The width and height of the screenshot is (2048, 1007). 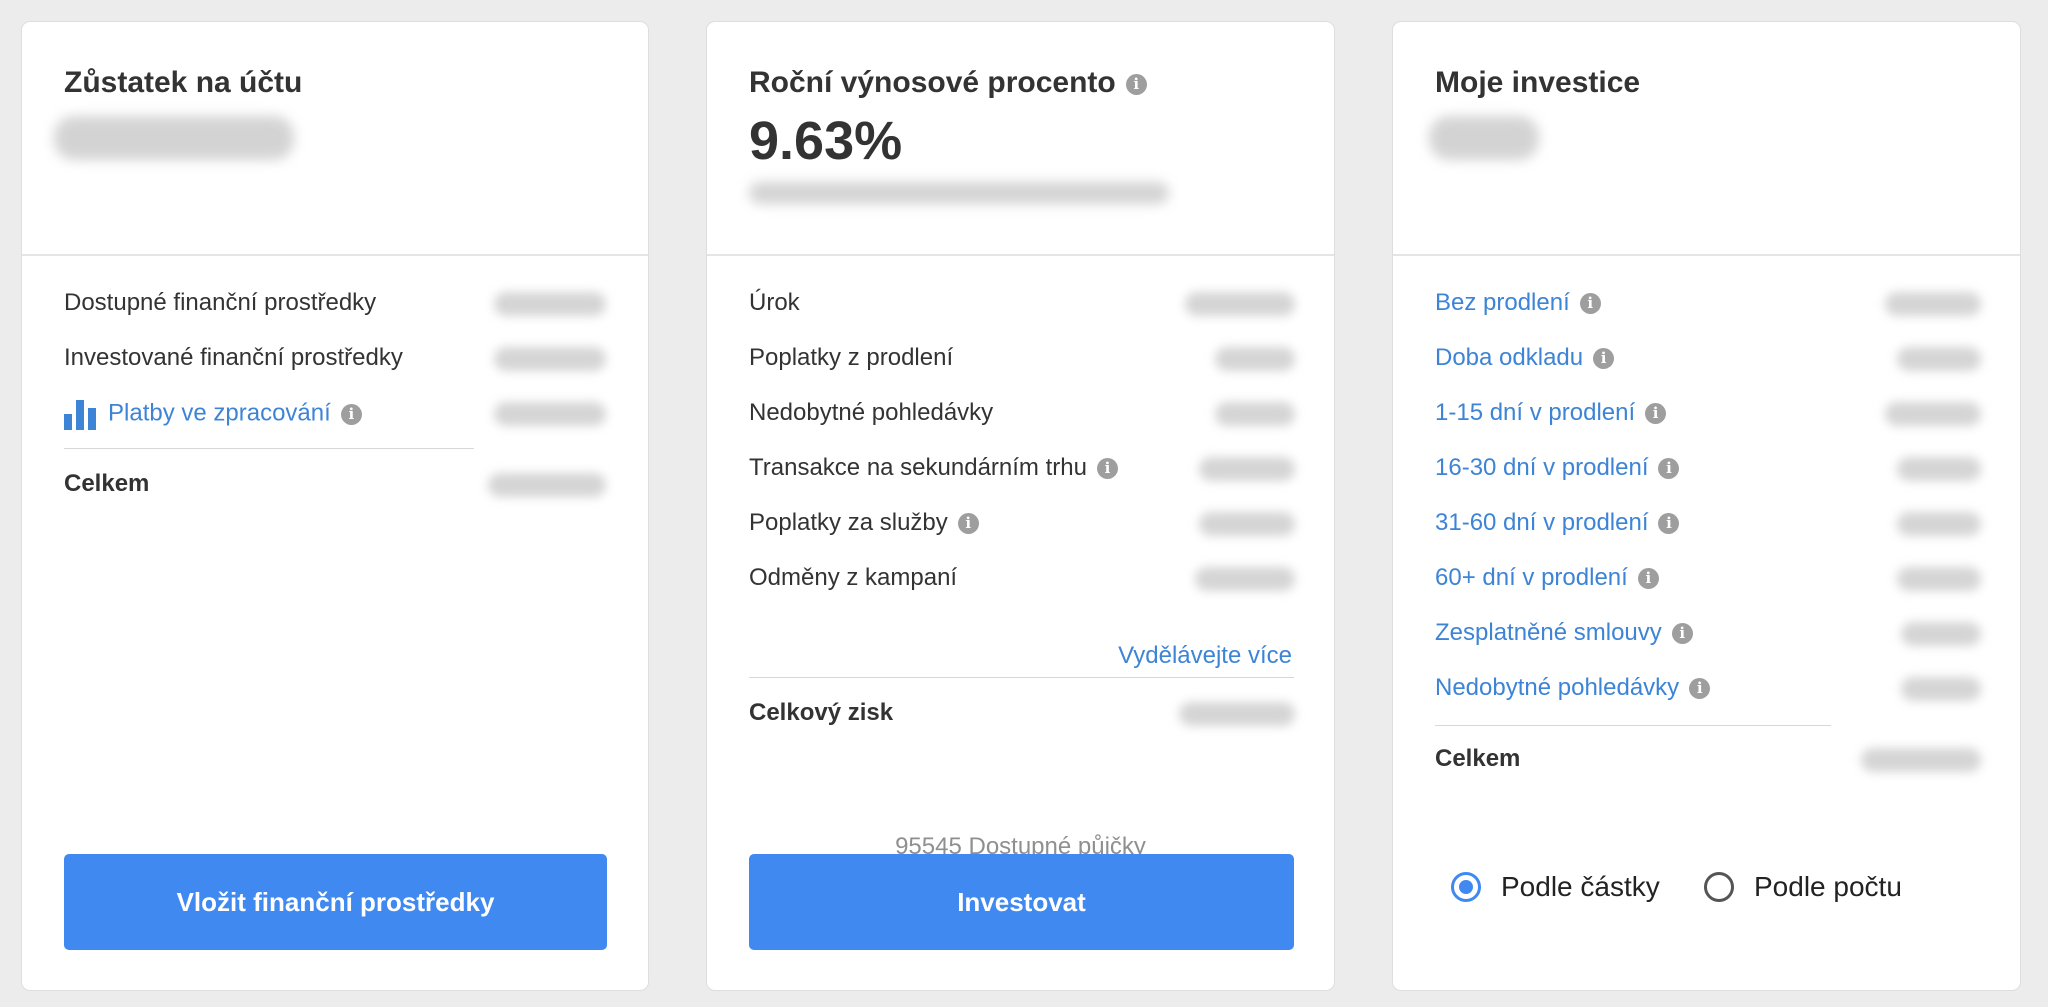 I want to click on no-delay-label: Bez prodlení, so click(x=1502, y=302).